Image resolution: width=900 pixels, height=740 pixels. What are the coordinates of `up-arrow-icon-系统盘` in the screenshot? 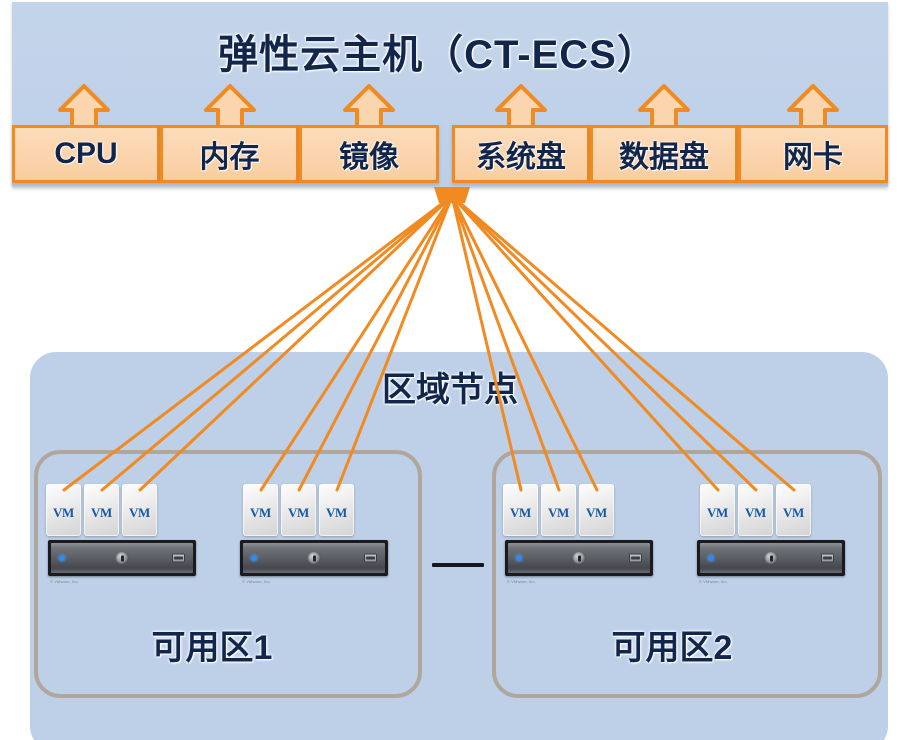 It's located at (521, 107).